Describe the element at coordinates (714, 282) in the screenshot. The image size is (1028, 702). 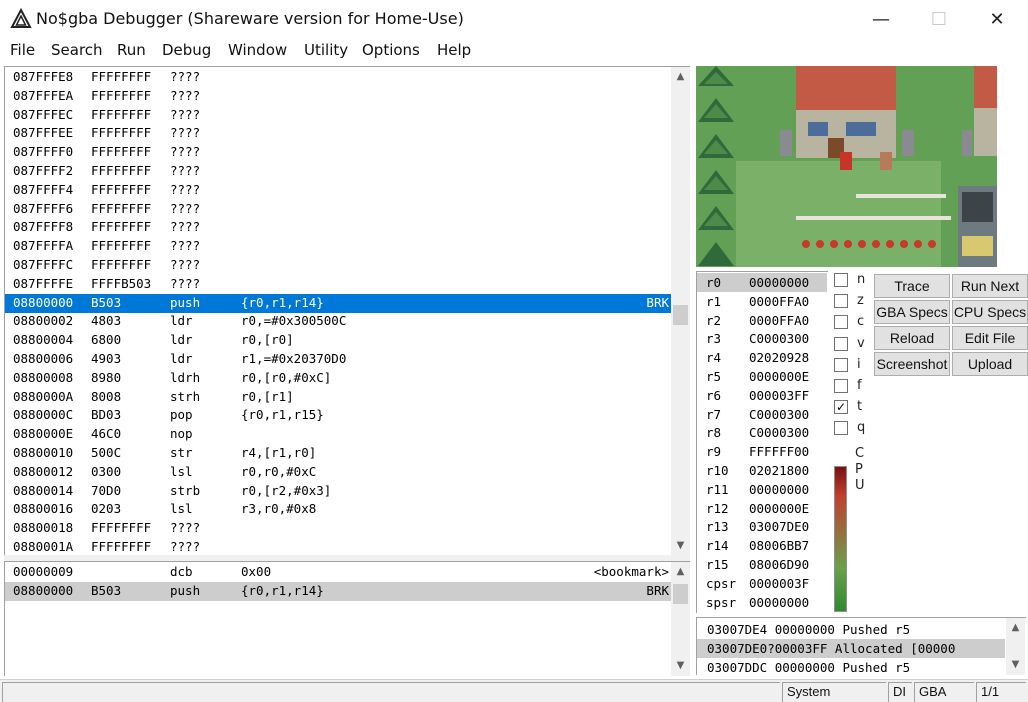
I see `register-name: r0` at that location.